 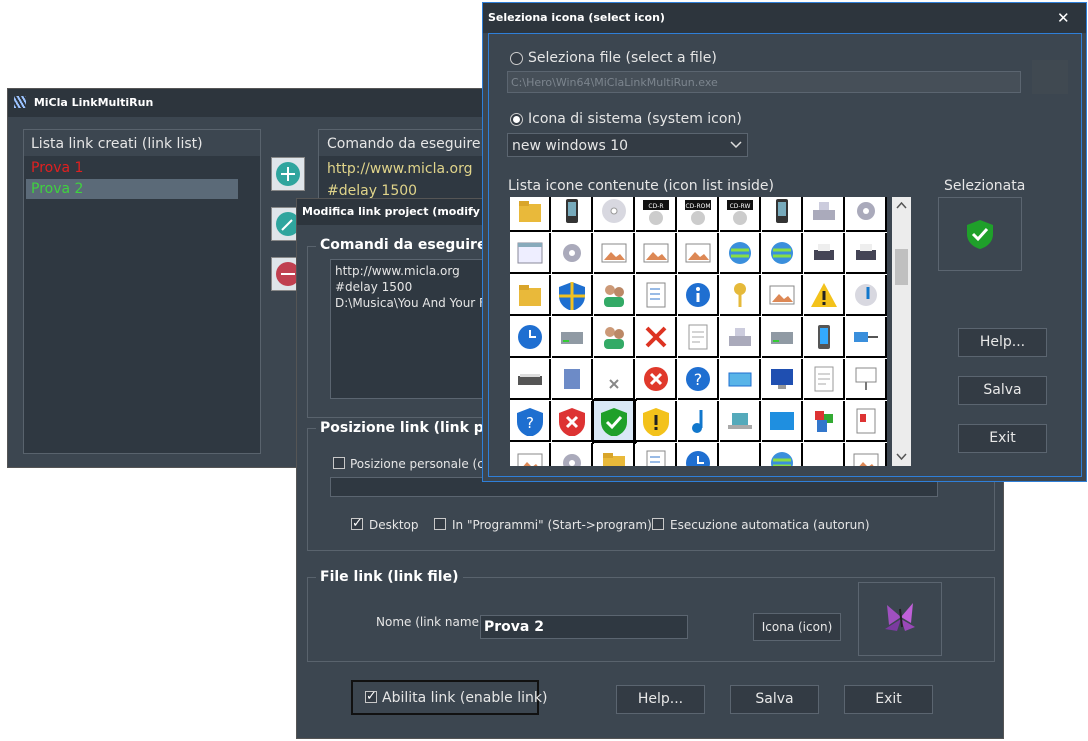 I want to click on scroll-up-icon, so click(x=901, y=205).